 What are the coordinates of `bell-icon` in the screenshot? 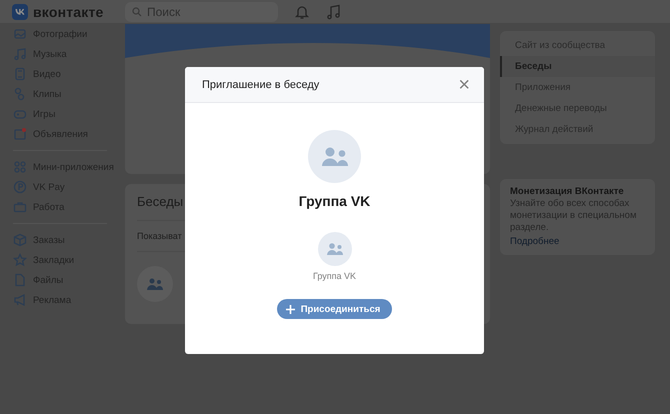 It's located at (302, 12).